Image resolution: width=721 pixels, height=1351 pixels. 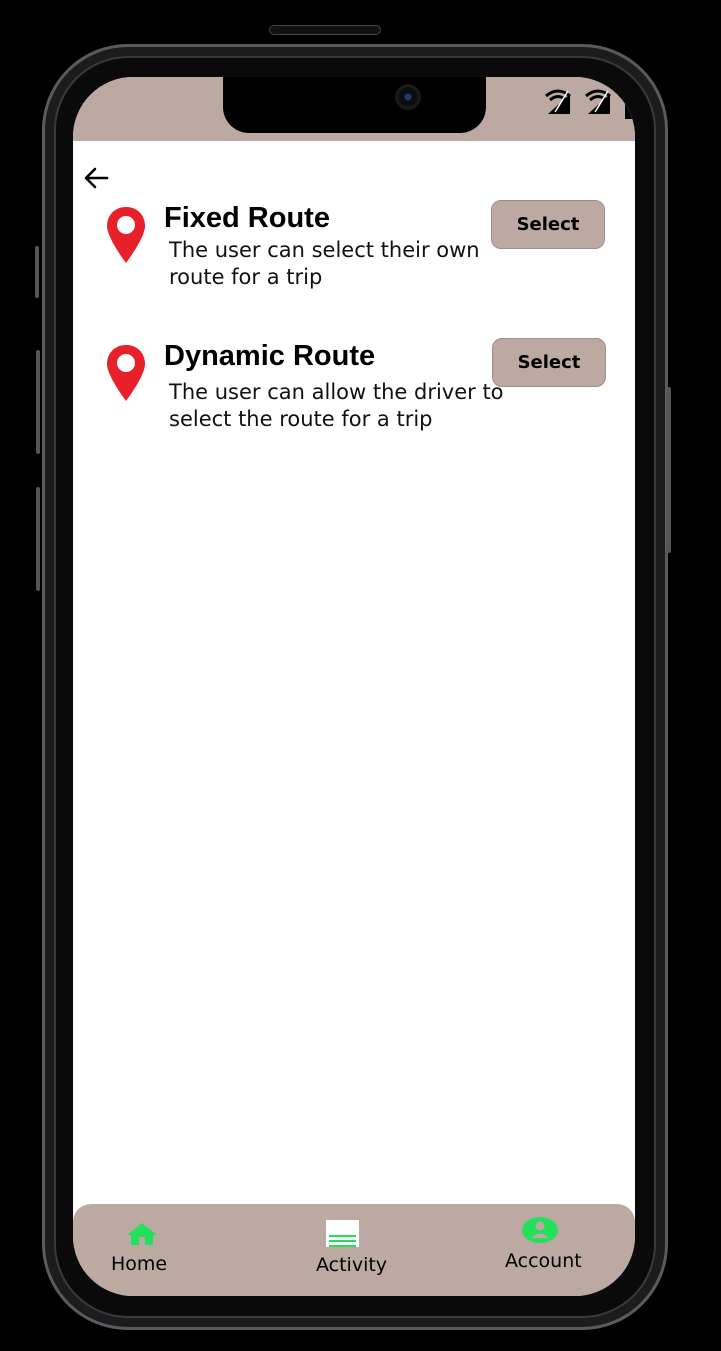 I want to click on speaker-grille, so click(x=325, y=30).